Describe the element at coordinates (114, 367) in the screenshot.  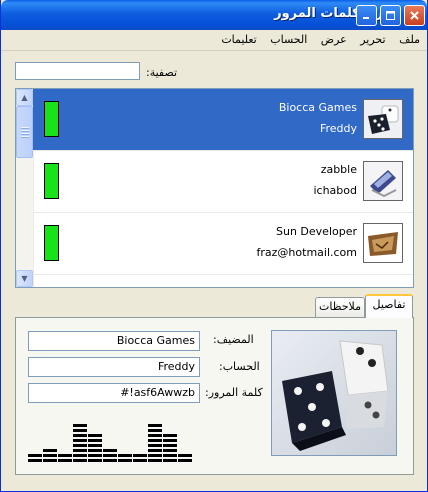
I see `account-field: Freddy` at that location.